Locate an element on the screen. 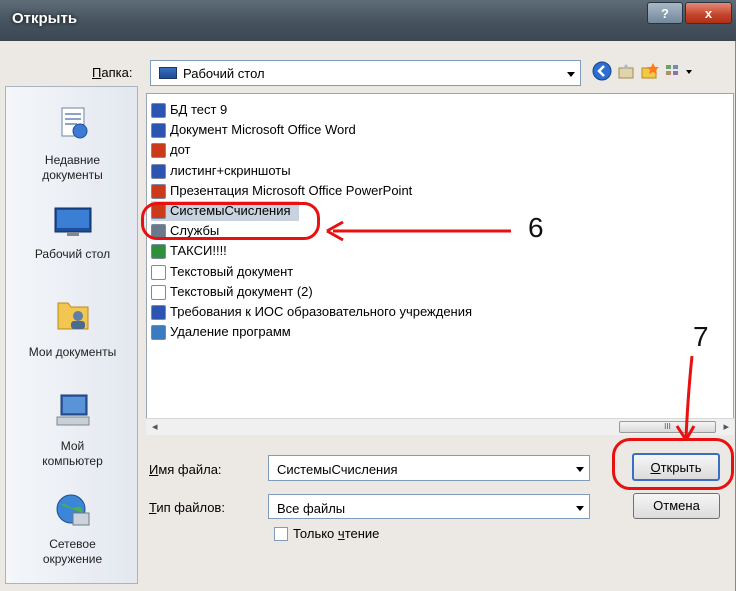  folder-label: Папка: is located at coordinates (112, 72).